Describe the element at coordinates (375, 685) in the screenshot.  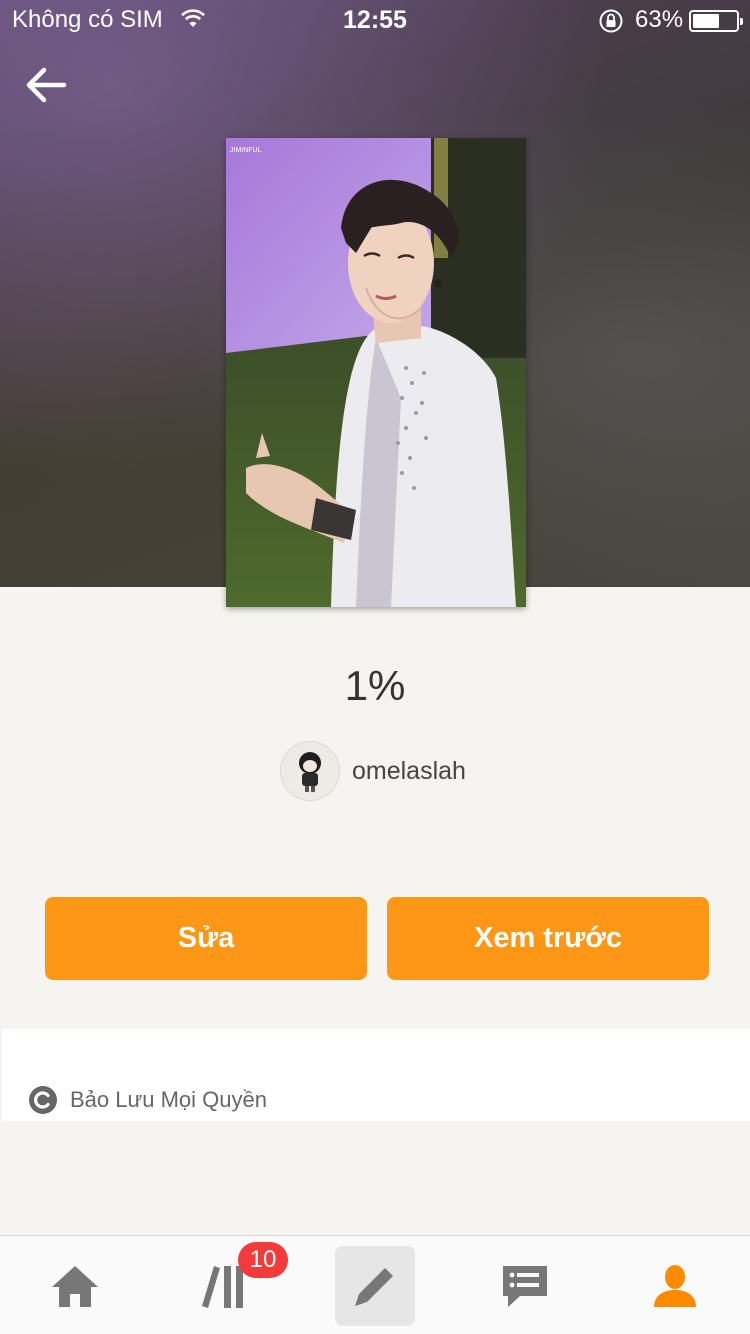
I see `reading-progress: 1%` at that location.